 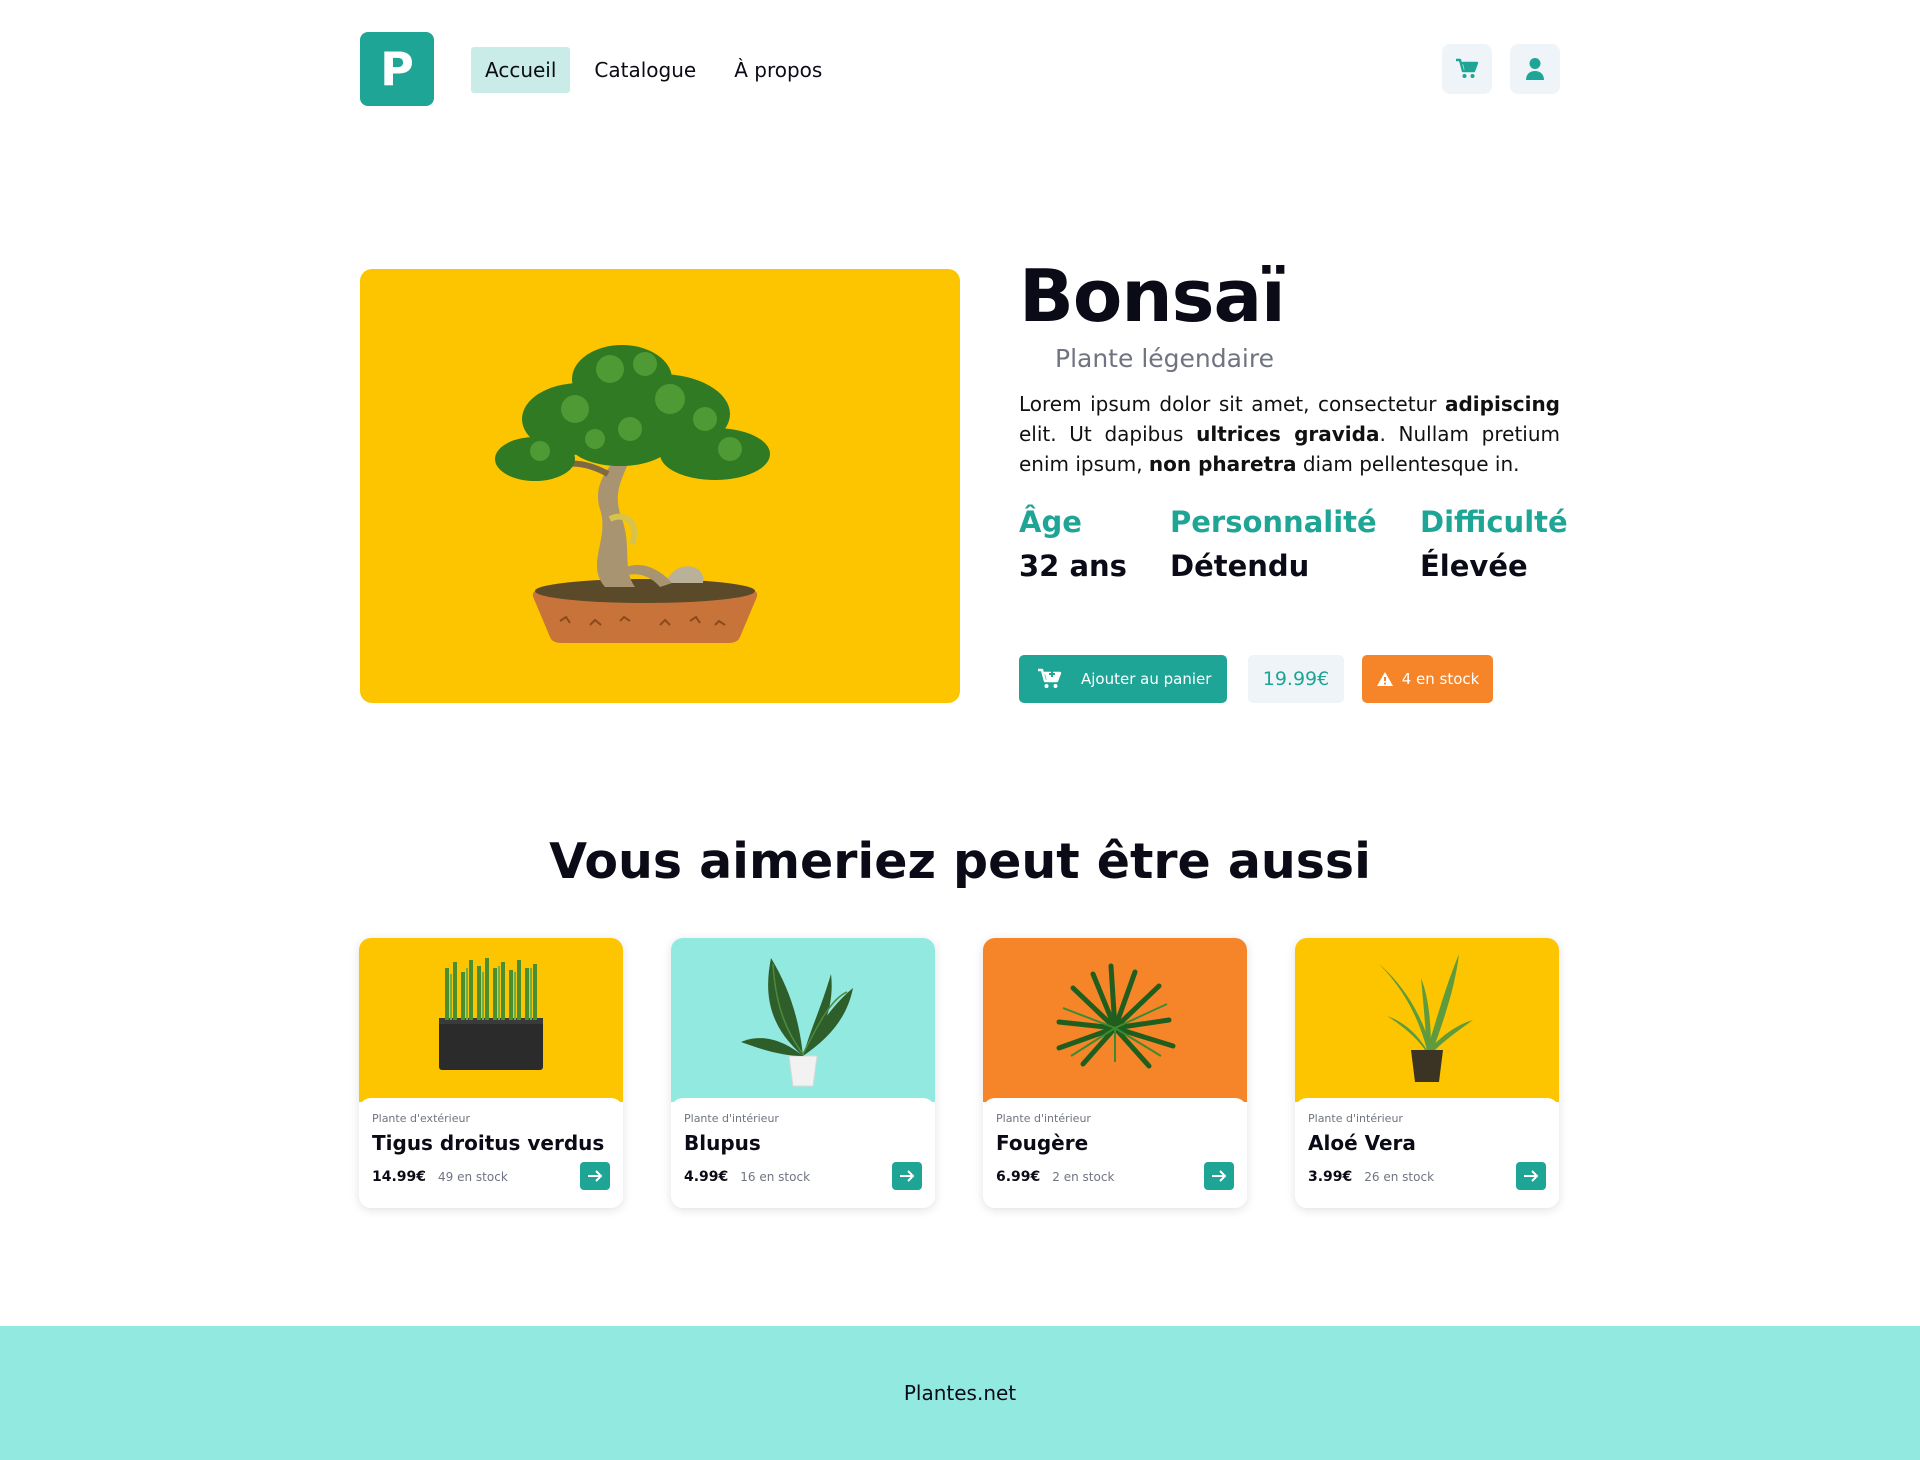 What do you see at coordinates (488, 1143) in the screenshot?
I see `card-name: Tigus droitus verdus` at bounding box center [488, 1143].